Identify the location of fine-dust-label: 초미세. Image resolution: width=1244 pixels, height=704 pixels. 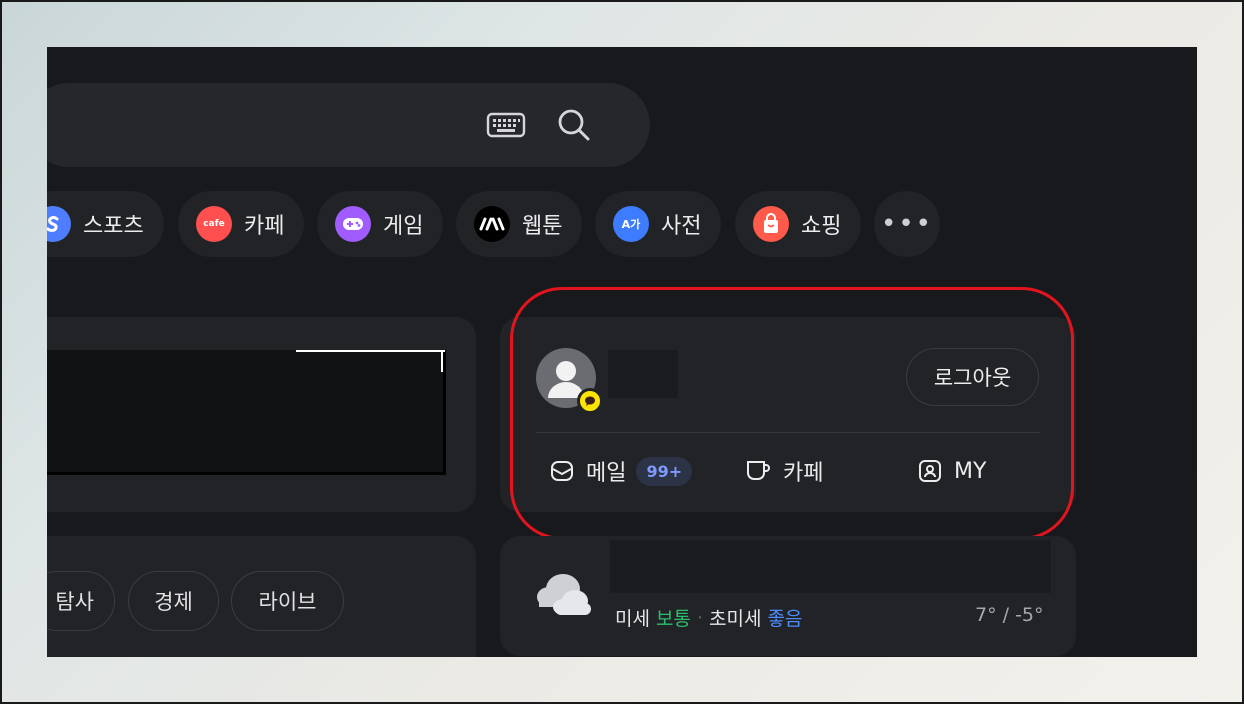
(735, 619).